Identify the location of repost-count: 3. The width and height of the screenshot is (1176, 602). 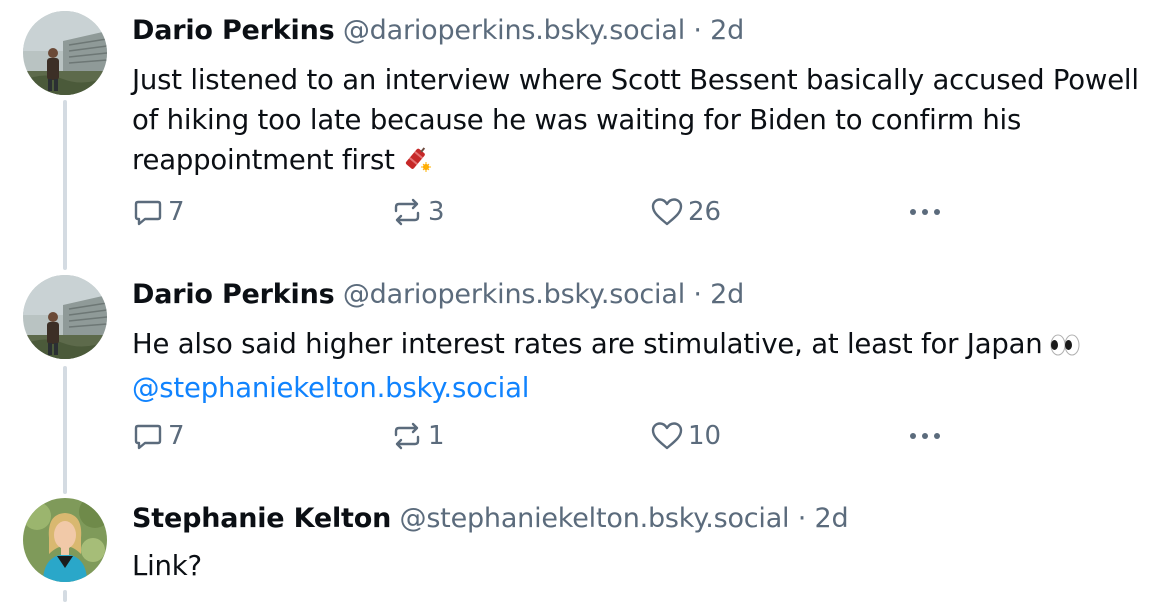
(436, 212).